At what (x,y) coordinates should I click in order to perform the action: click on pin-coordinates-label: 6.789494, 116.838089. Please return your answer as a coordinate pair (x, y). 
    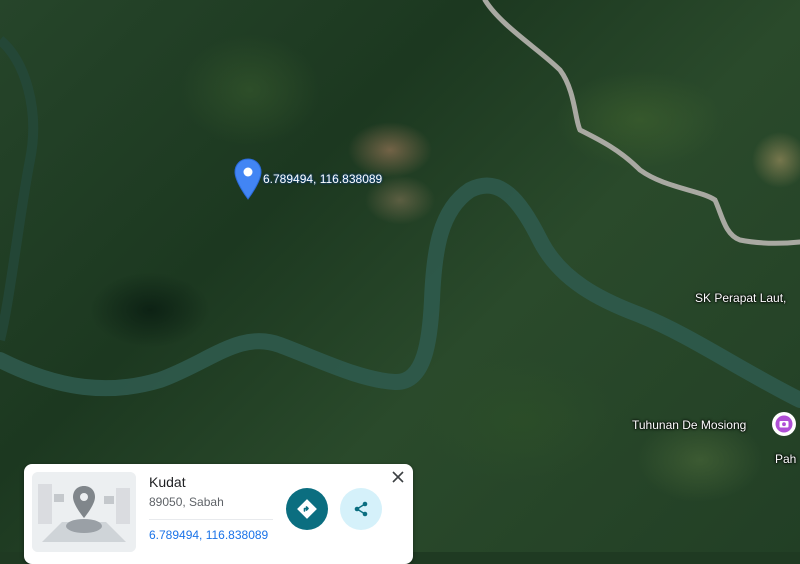
    Looking at the image, I should click on (323, 179).